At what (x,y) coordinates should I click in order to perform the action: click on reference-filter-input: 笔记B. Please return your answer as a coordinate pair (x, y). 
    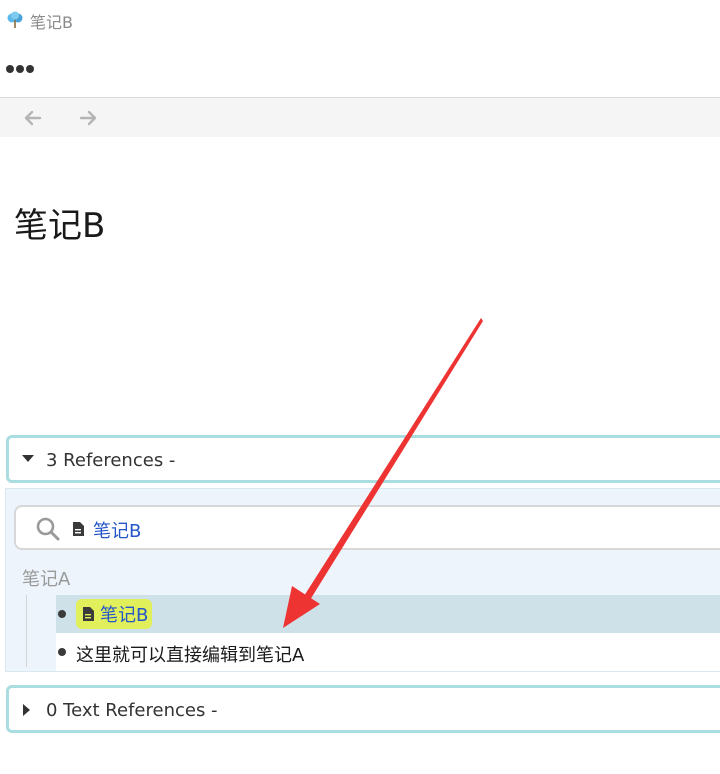
    Looking at the image, I should click on (367, 527).